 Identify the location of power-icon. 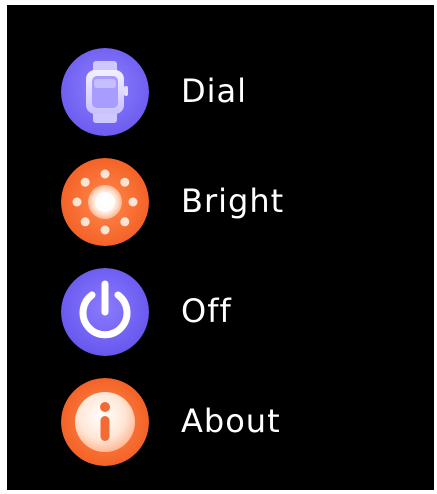
(105, 312).